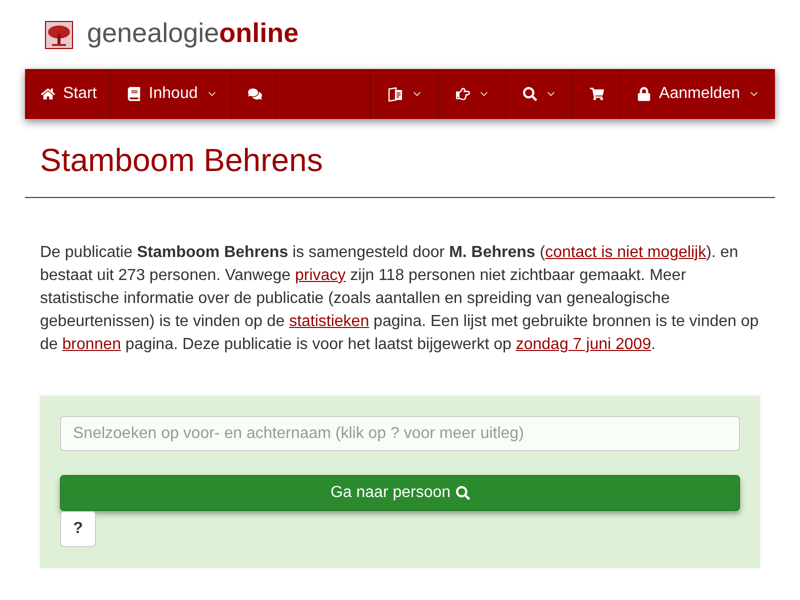 The height and width of the screenshot is (600, 800). I want to click on pointing-hand-icon, so click(463, 94).